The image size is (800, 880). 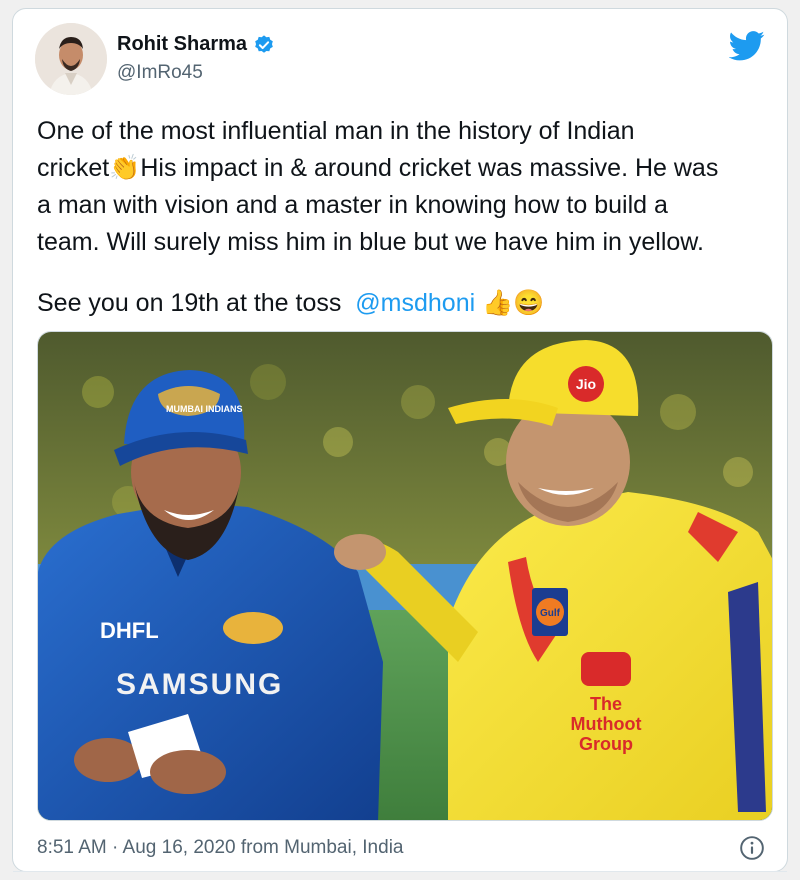 What do you see at coordinates (71, 59) in the screenshot?
I see `avatar` at bounding box center [71, 59].